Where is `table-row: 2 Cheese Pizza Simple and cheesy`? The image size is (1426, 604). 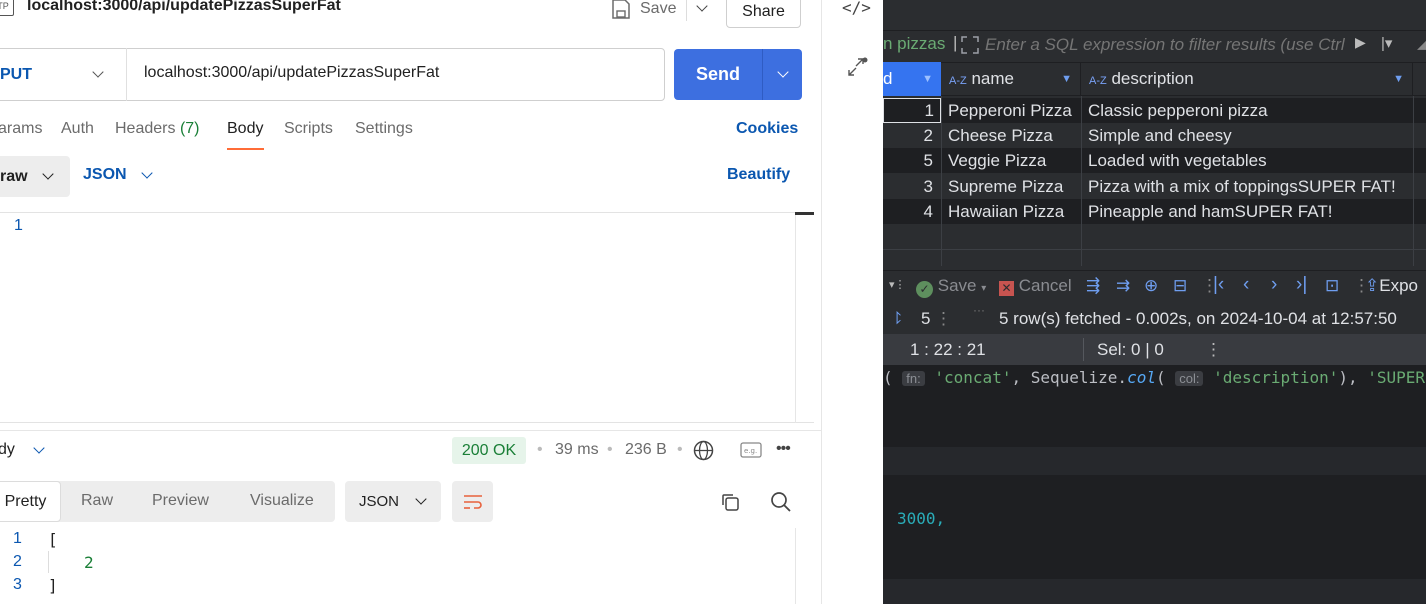 table-row: 2 Cheese Pizza Simple and cheesy is located at coordinates (1154, 135).